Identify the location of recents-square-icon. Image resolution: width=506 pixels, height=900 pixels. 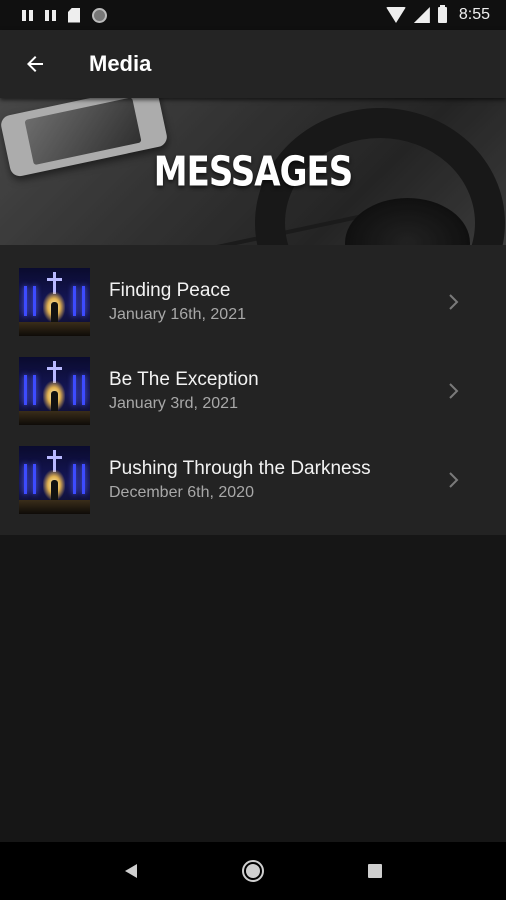
(375, 871).